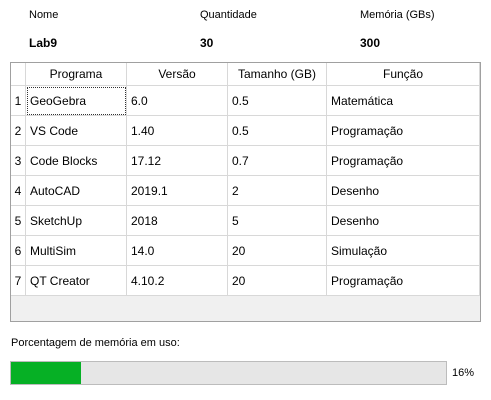 The image size is (491, 400). Describe the element at coordinates (397, 15) in the screenshot. I see `memoria-header: Memória (GBs)` at that location.